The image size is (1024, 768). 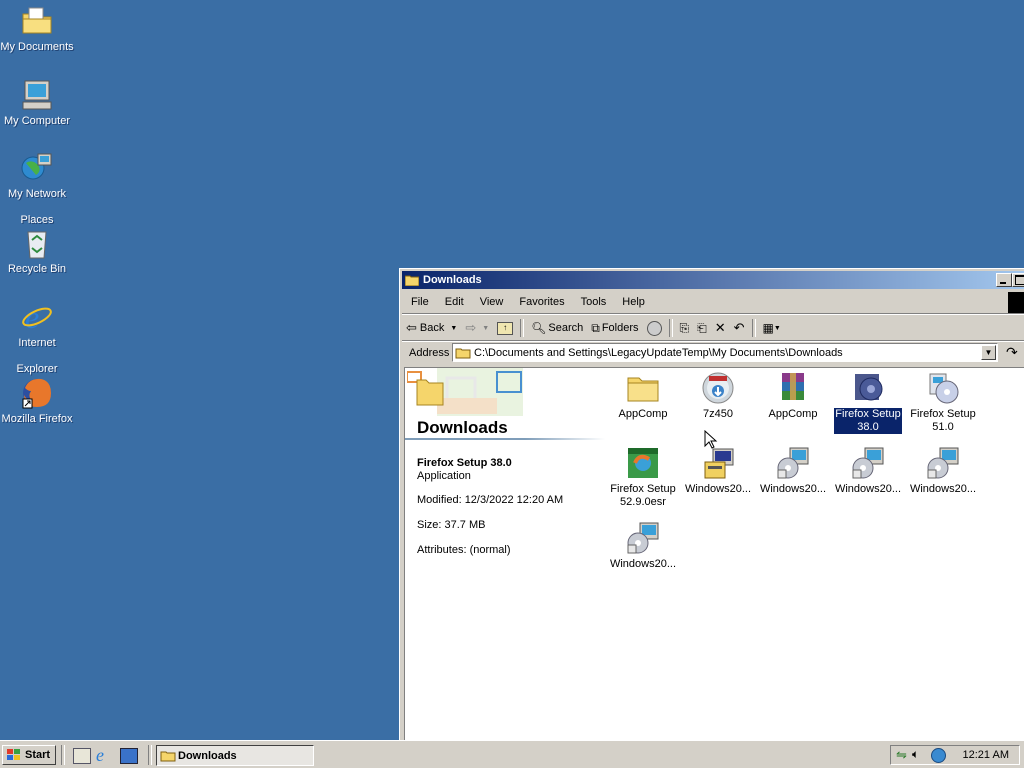 I want to click on window-titlebar: Downloads, so click(x=713, y=280).